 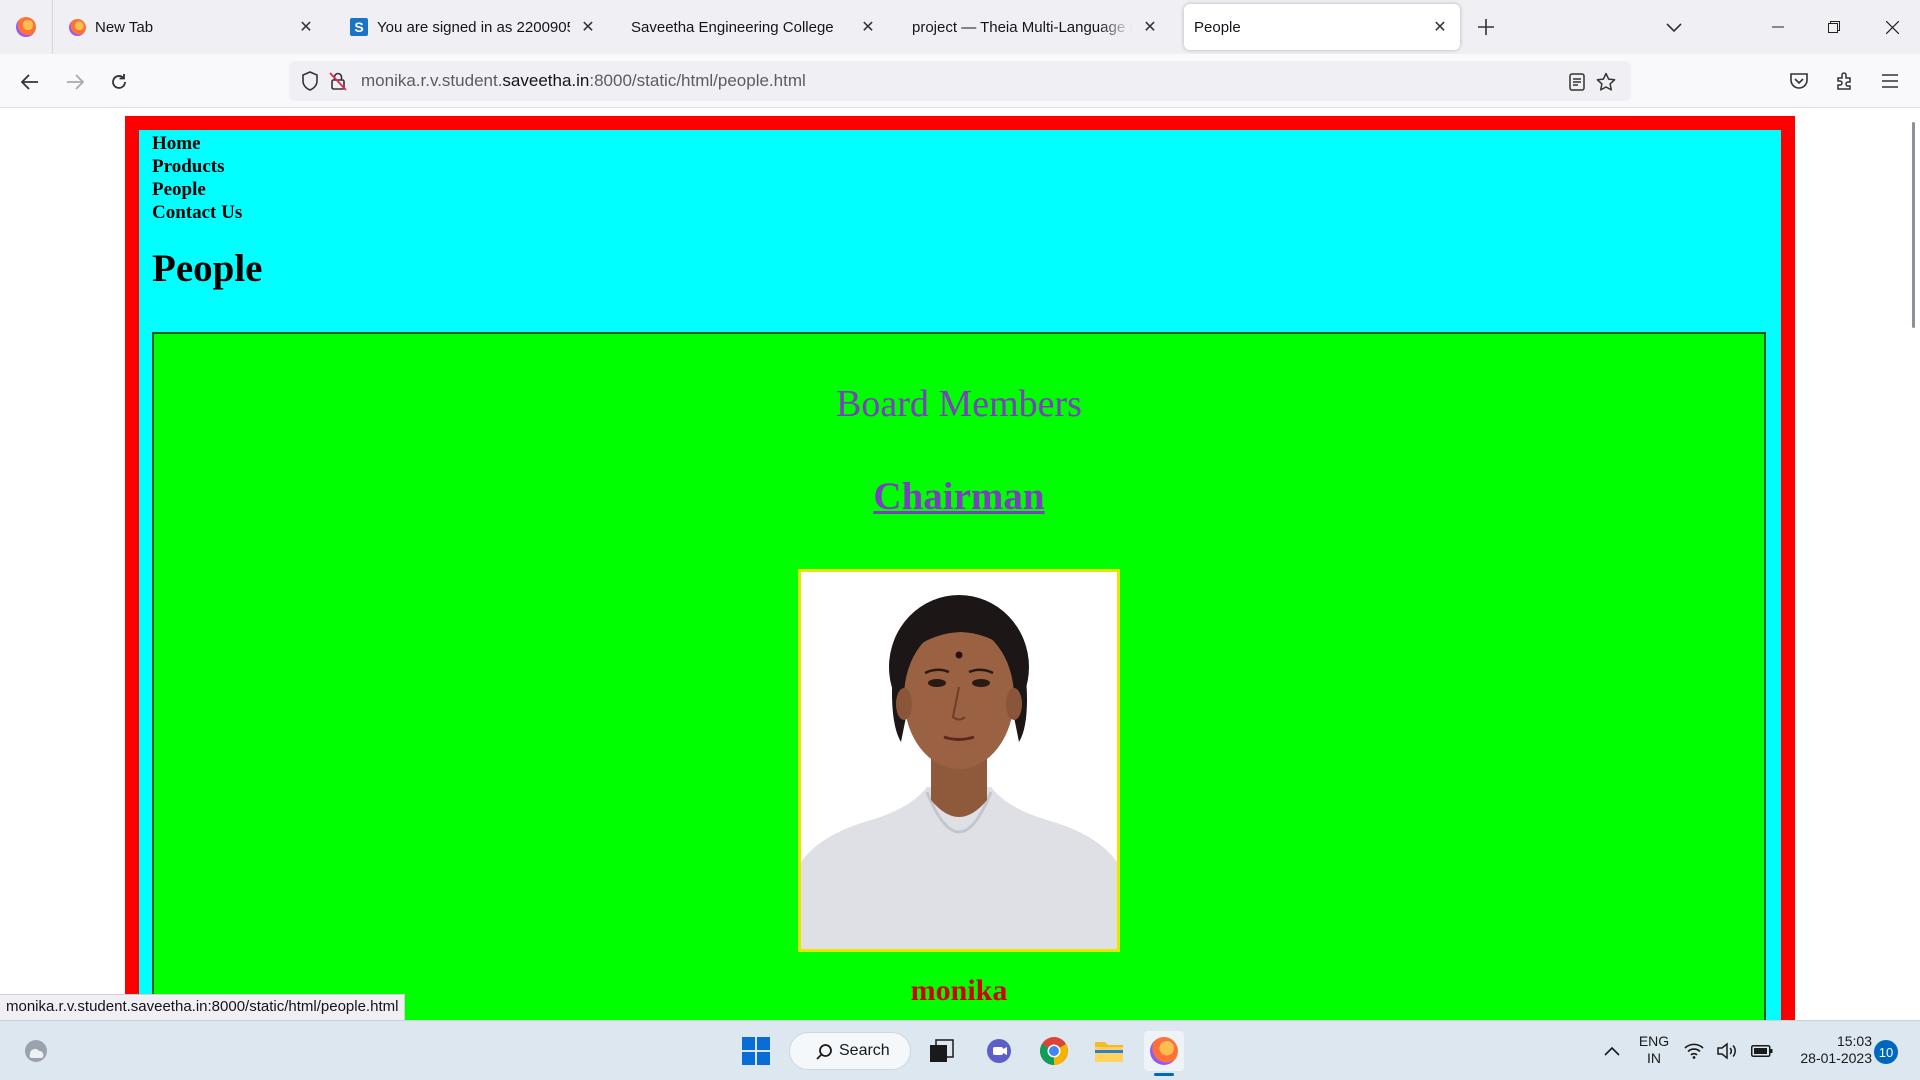 I want to click on site-navigation-menu: Home Products People Contact Us, so click(x=960, y=177).